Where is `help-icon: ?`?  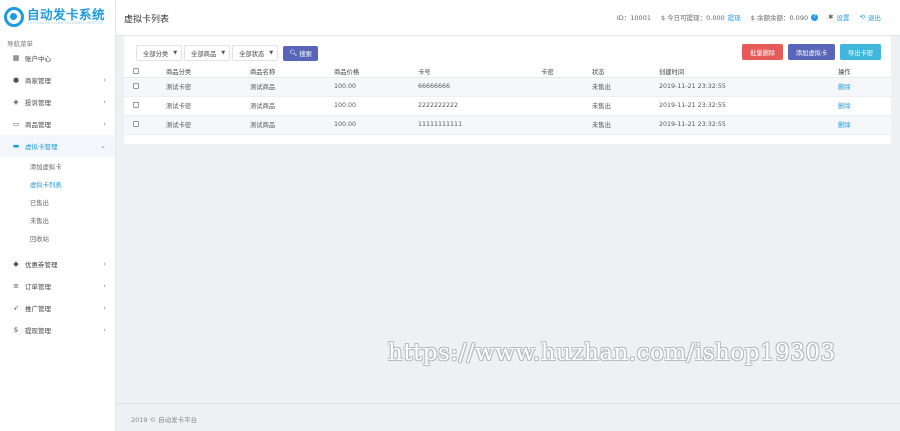 help-icon: ? is located at coordinates (815, 17).